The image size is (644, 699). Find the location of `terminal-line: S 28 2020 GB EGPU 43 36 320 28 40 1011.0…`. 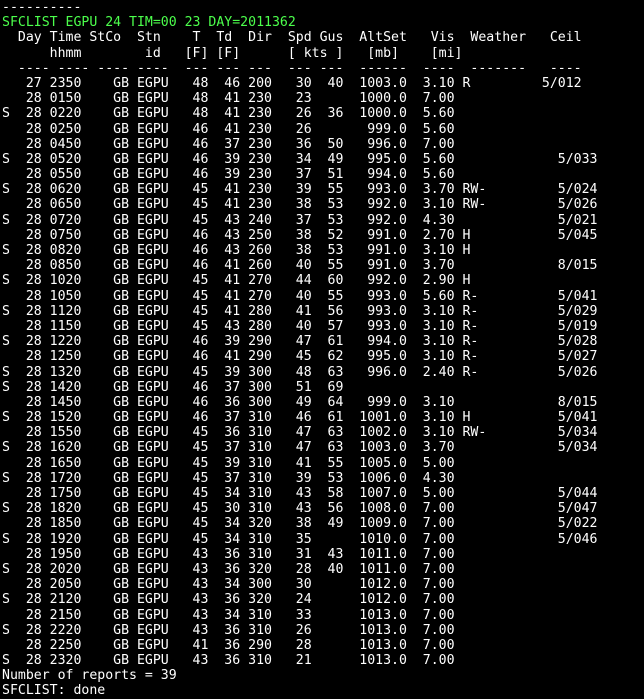

terminal-line: S 28 2020 GB EGPU 43 36 320 28 40 1011.0… is located at coordinates (228, 569).